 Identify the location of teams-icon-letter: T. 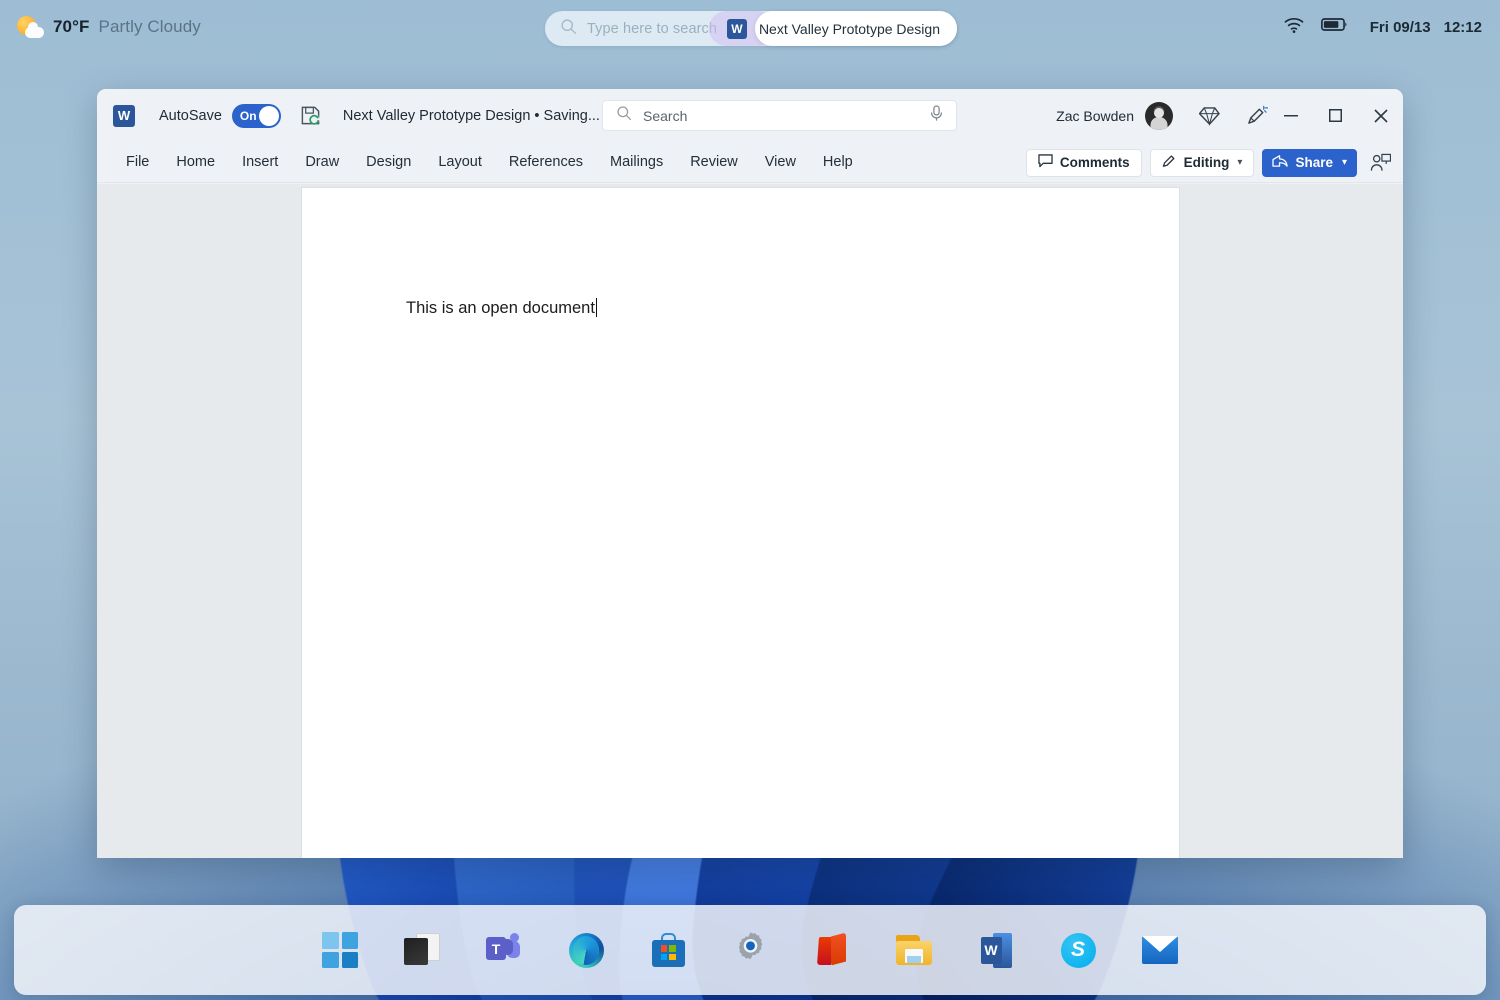
(496, 948).